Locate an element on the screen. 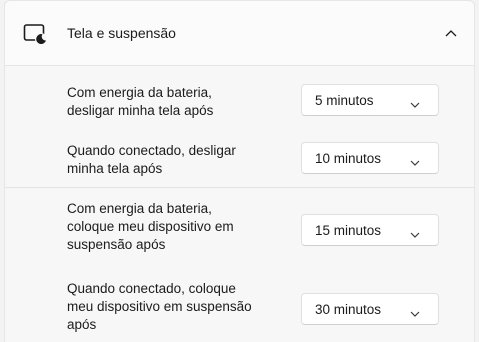 The height and width of the screenshot is (342, 479). battery-sleep-dropdown: 15 minutos is located at coordinates (370, 230).